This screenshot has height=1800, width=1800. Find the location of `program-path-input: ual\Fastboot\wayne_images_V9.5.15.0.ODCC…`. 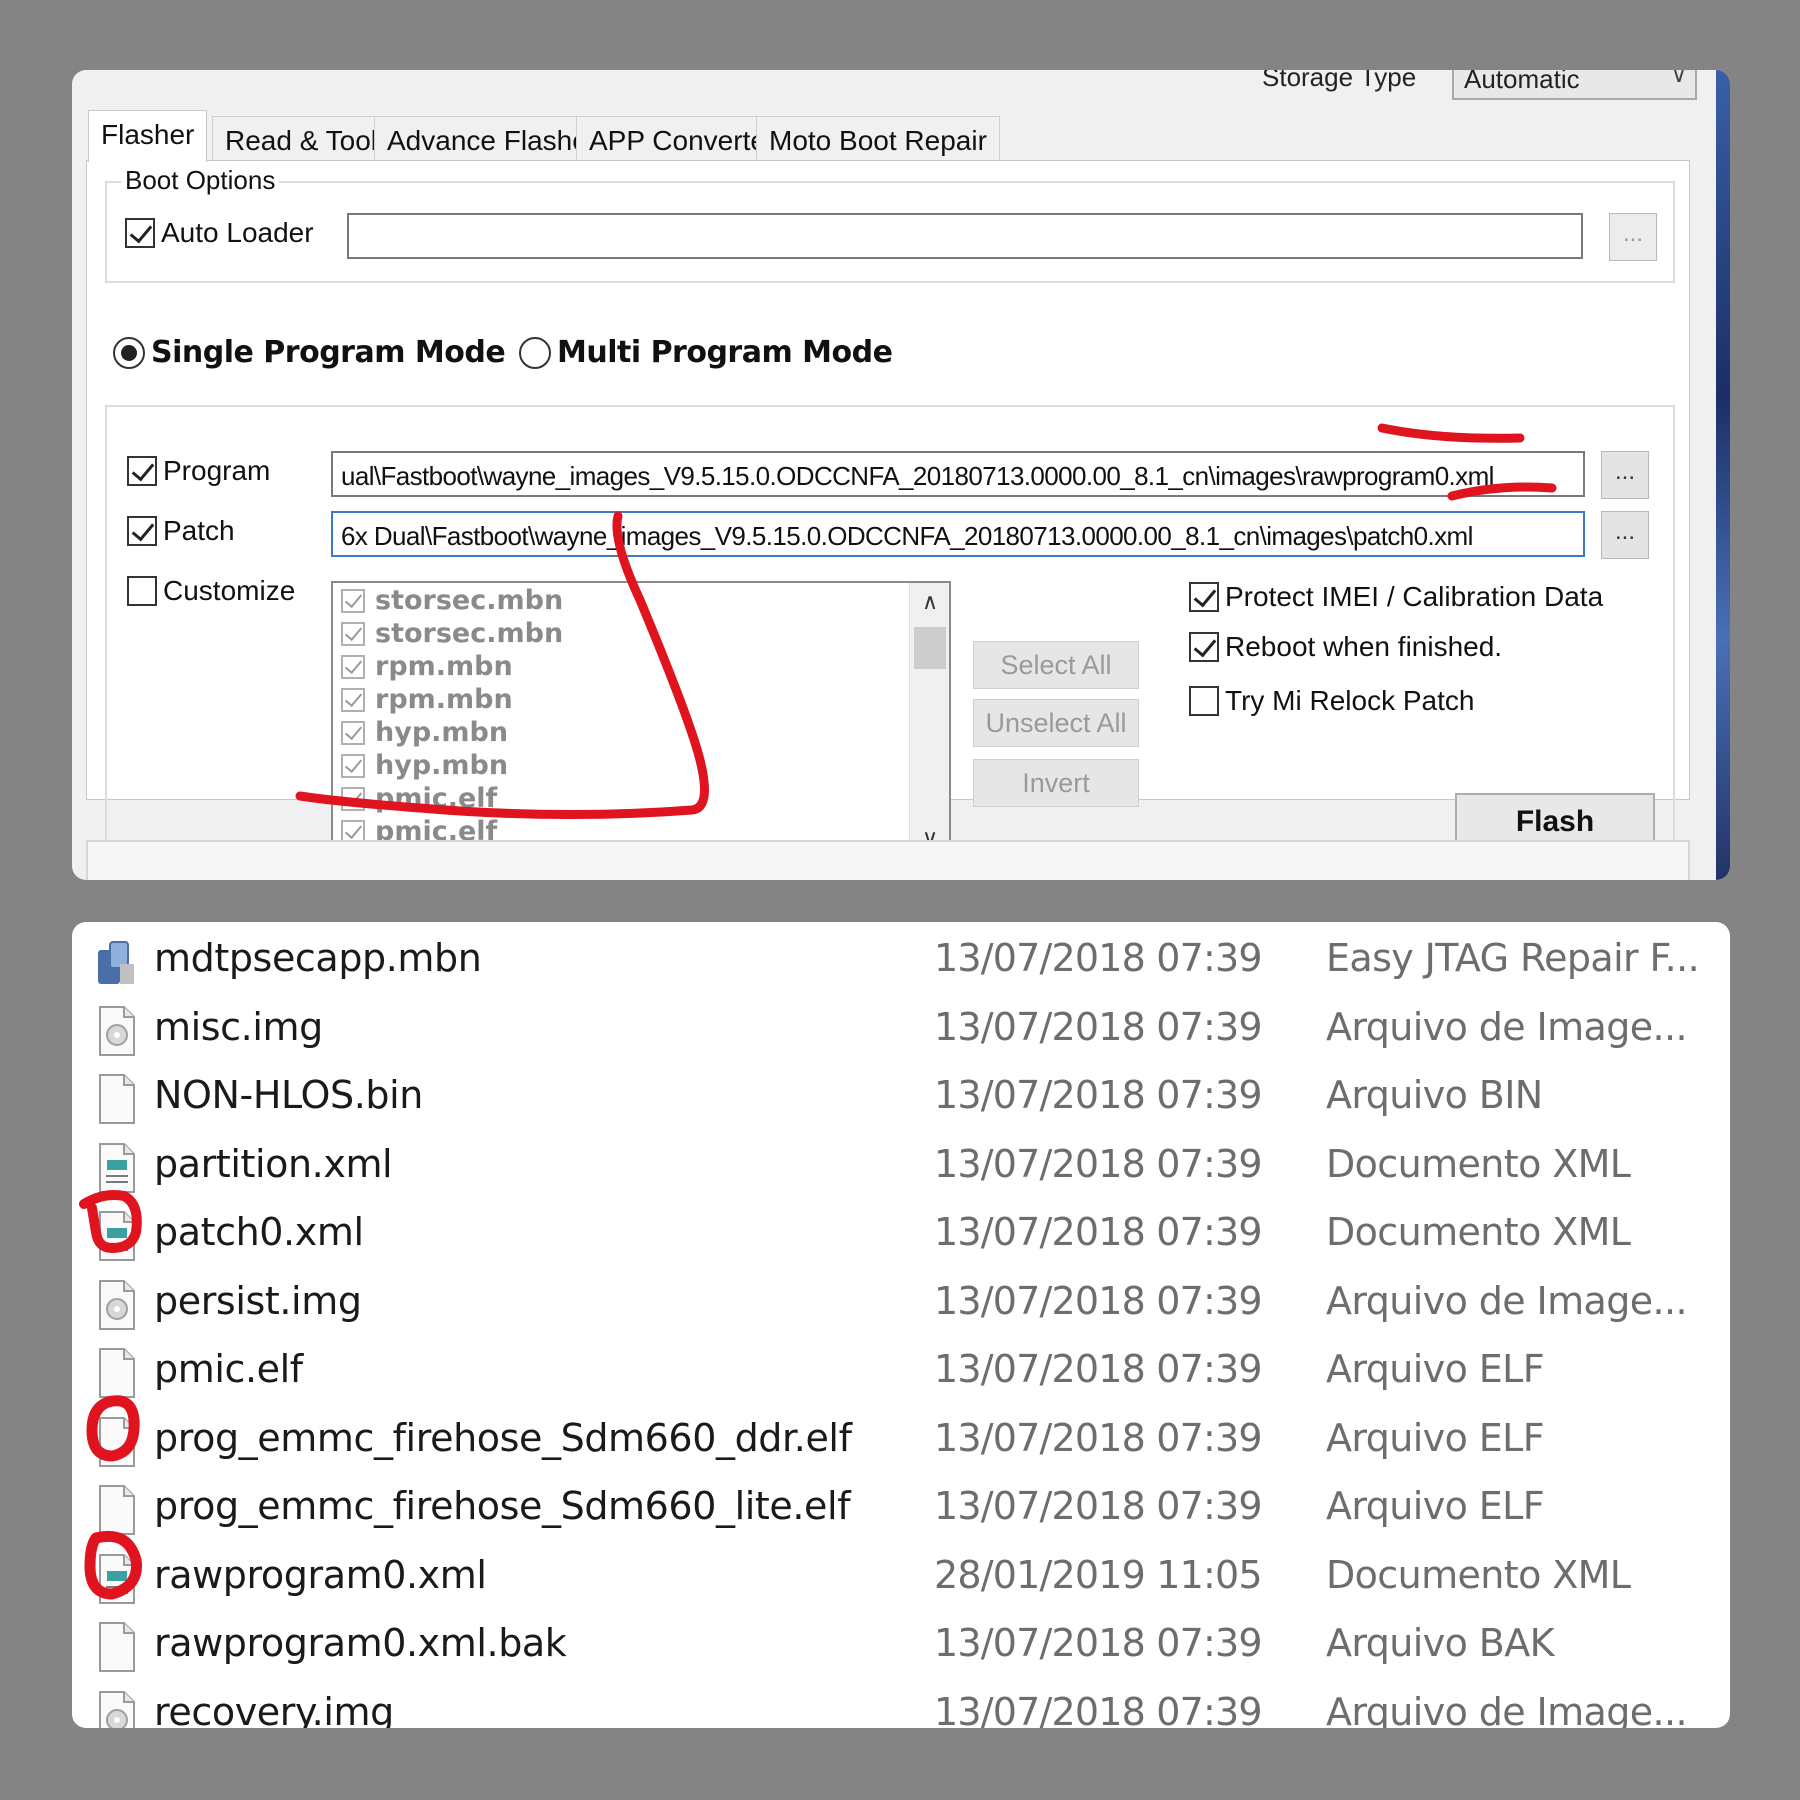

program-path-input: ual\Fastboot\wayne_images_V9.5.15.0.ODCC… is located at coordinates (958, 474).